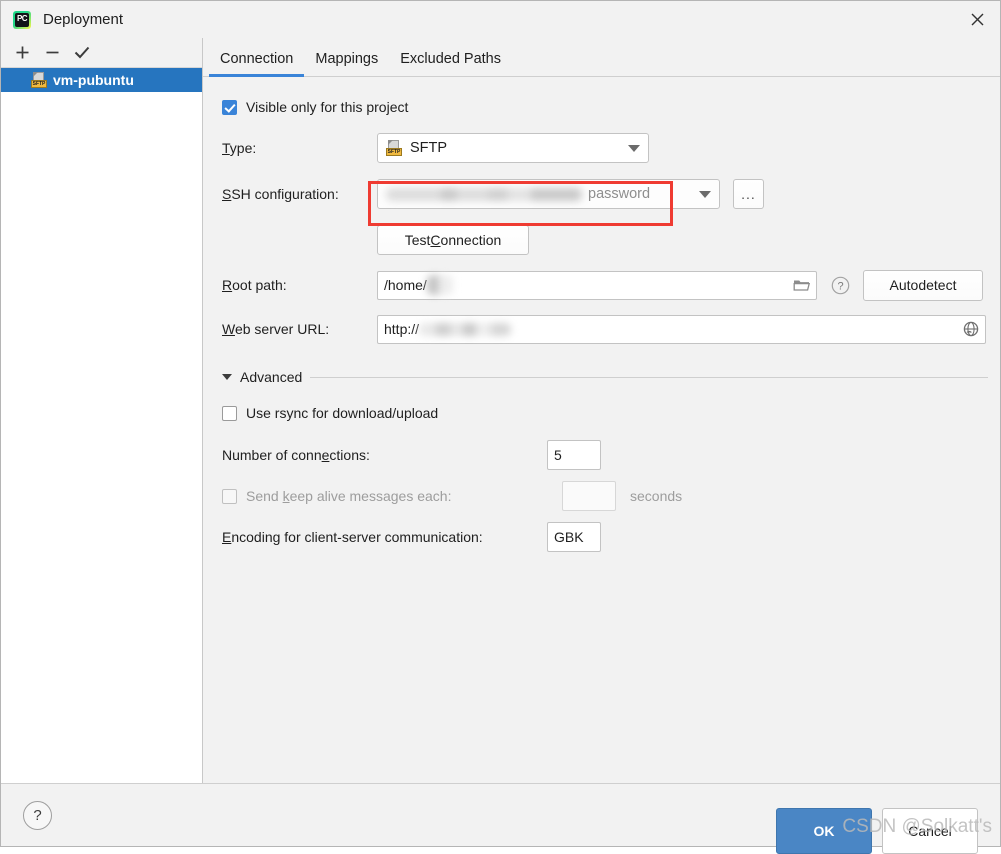 Image resolution: width=1001 pixels, height=854 pixels. Describe the element at coordinates (681, 329) in the screenshot. I see `web-server-url-input: http://` at that location.